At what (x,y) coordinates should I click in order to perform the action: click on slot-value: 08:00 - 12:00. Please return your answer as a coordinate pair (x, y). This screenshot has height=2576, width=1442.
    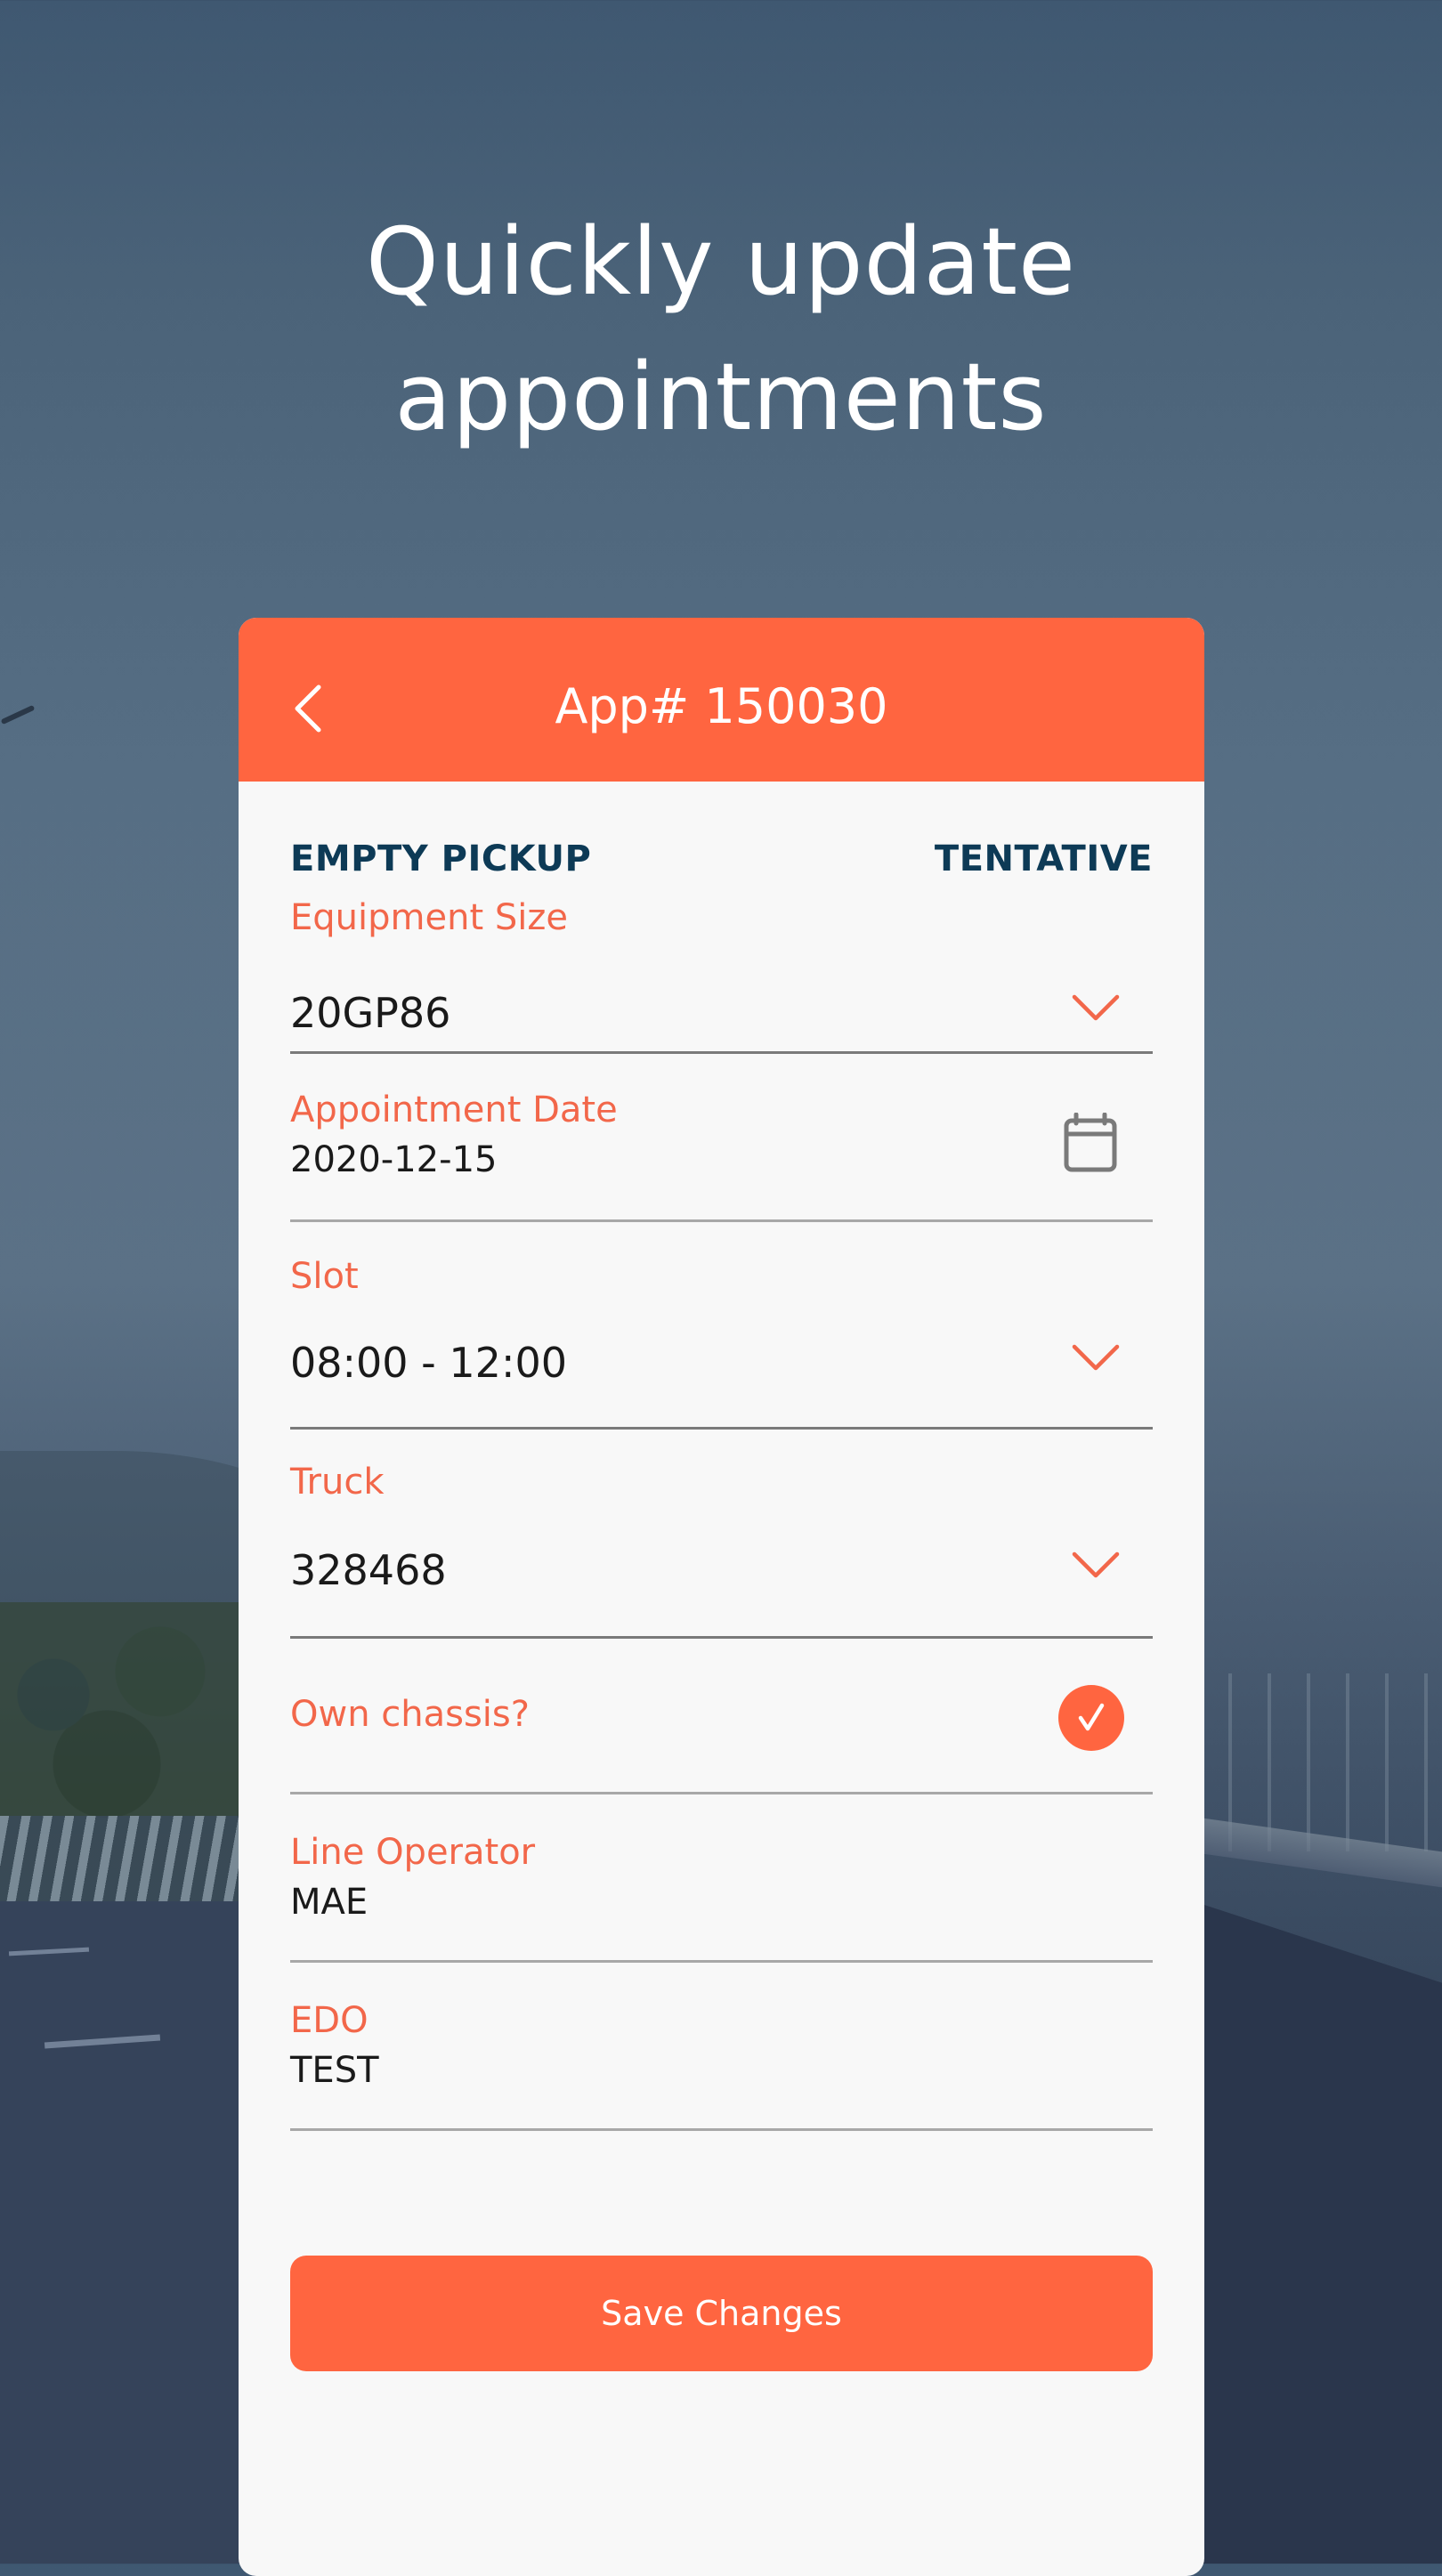
    Looking at the image, I should click on (428, 1363).